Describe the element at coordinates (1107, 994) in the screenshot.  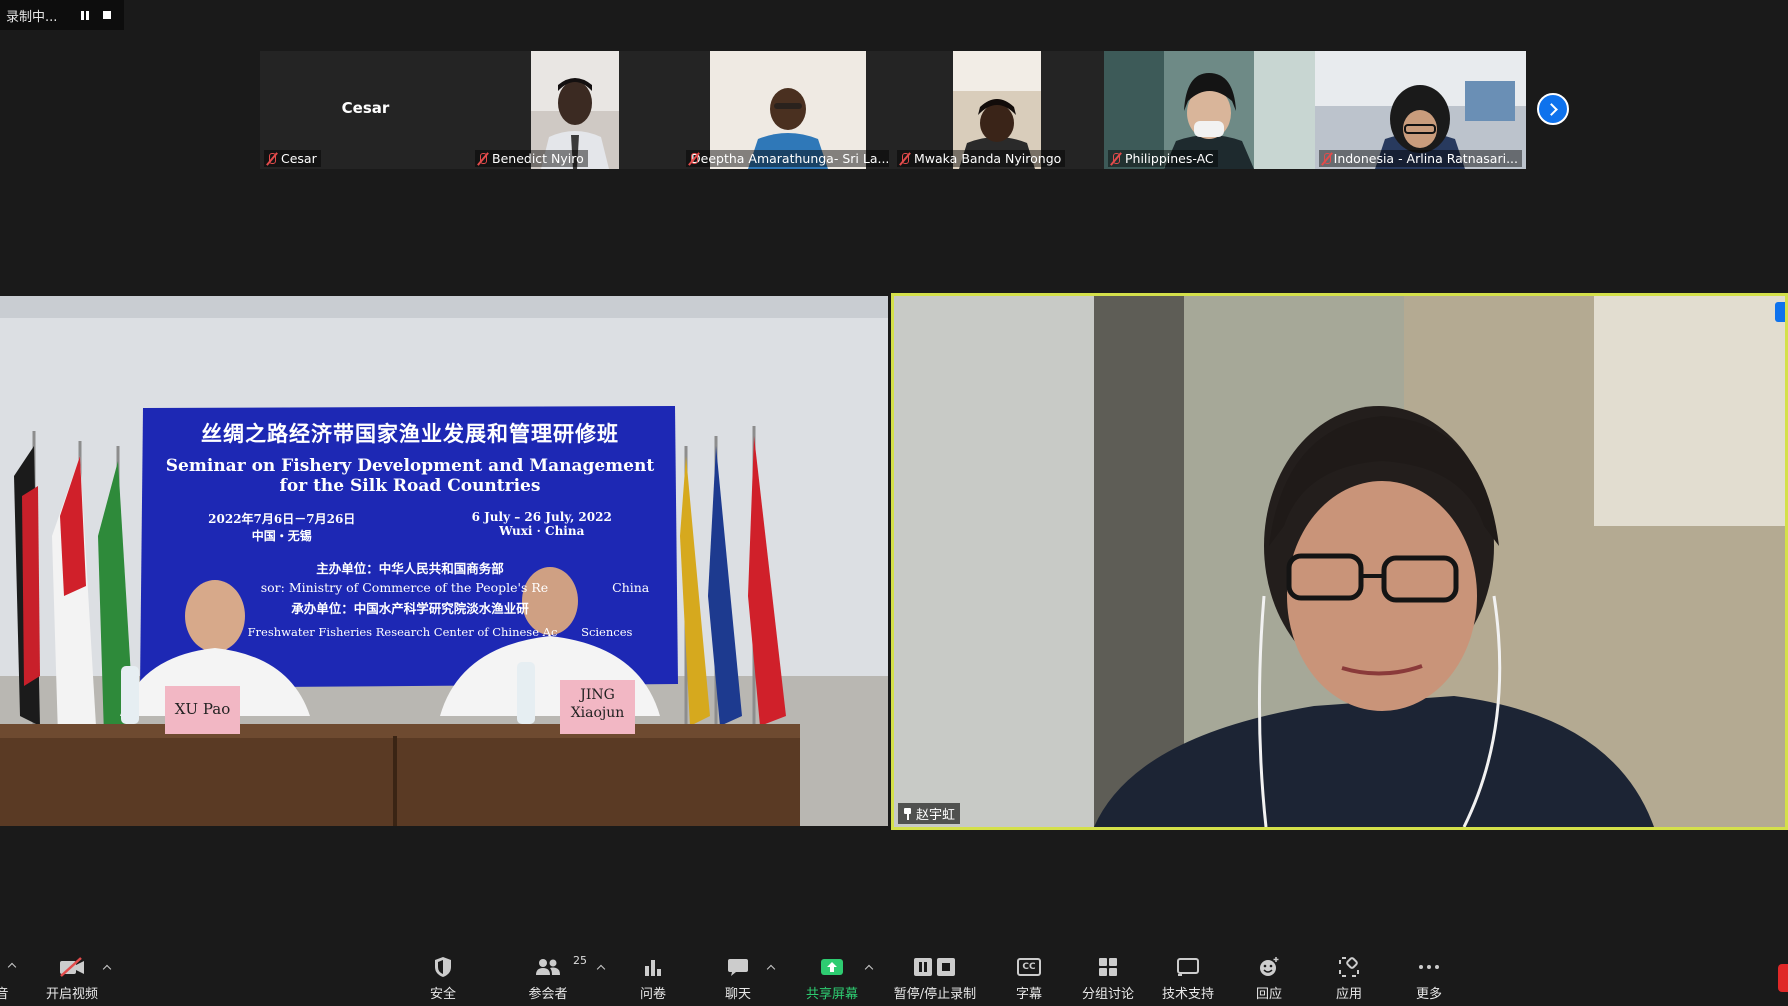
I see `breakout-label: 分组讨论` at that location.